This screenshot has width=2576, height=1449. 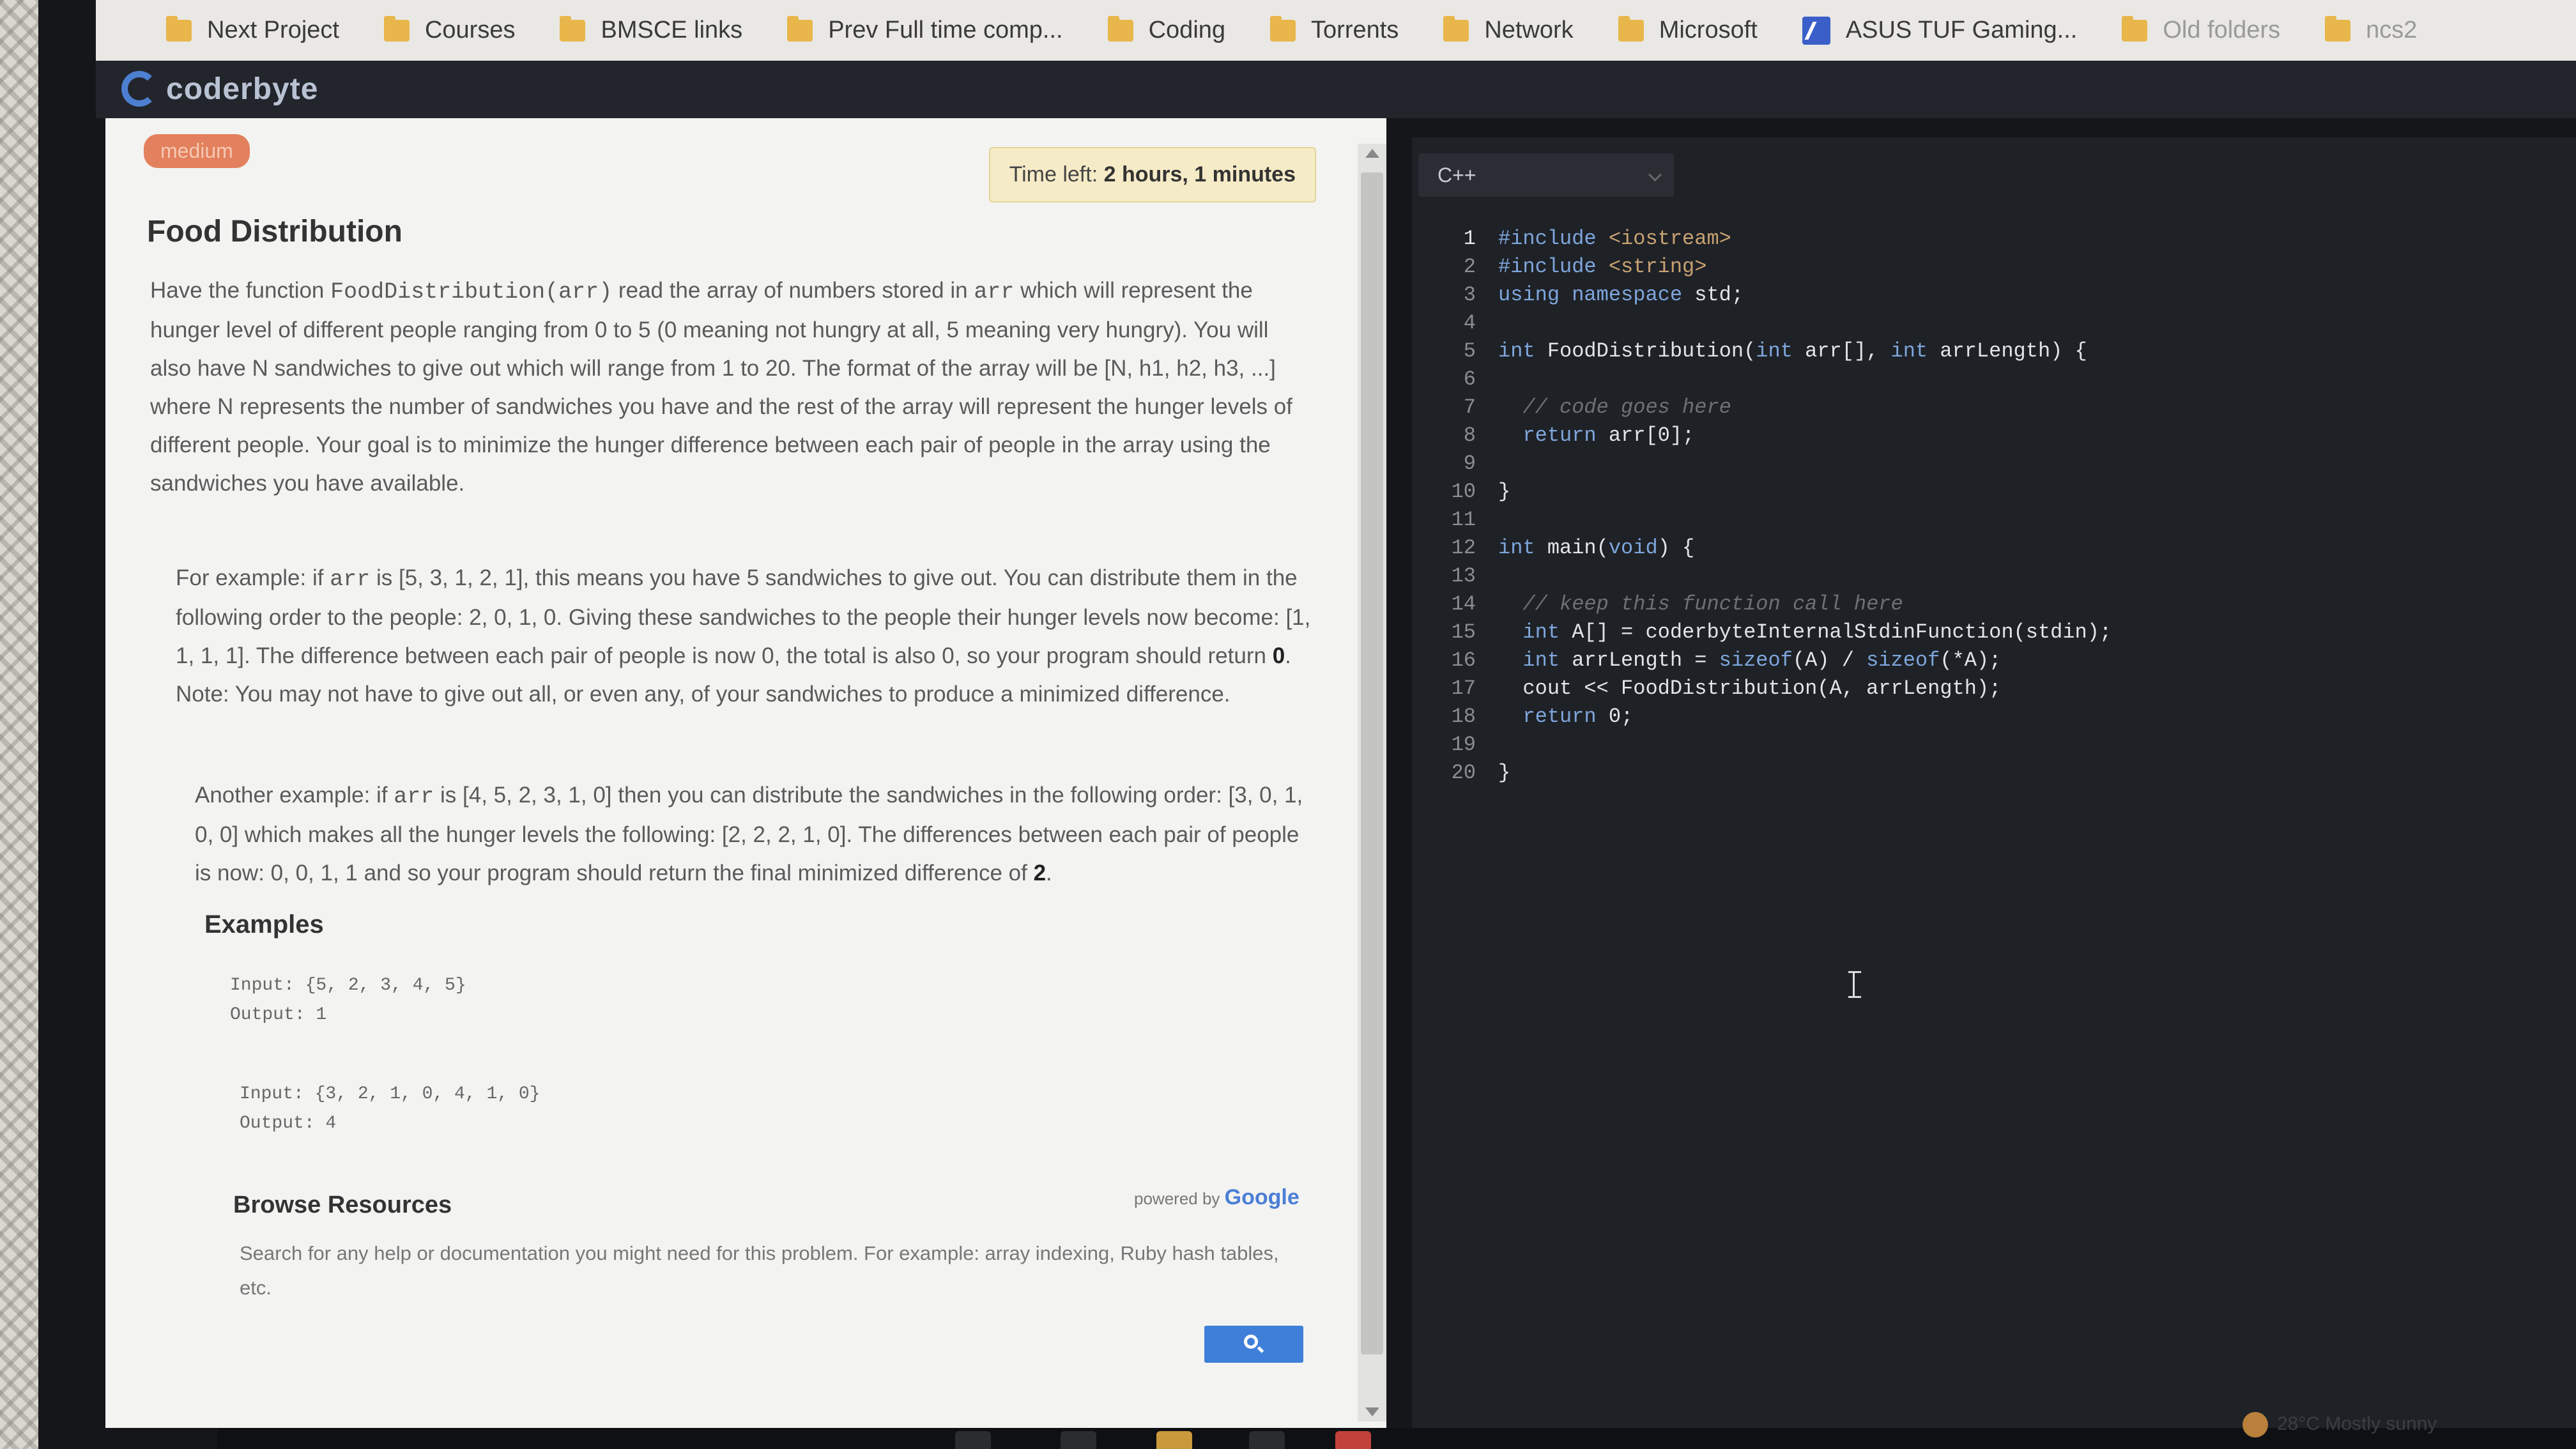 I want to click on bookmark-item: Courses, so click(x=449, y=29).